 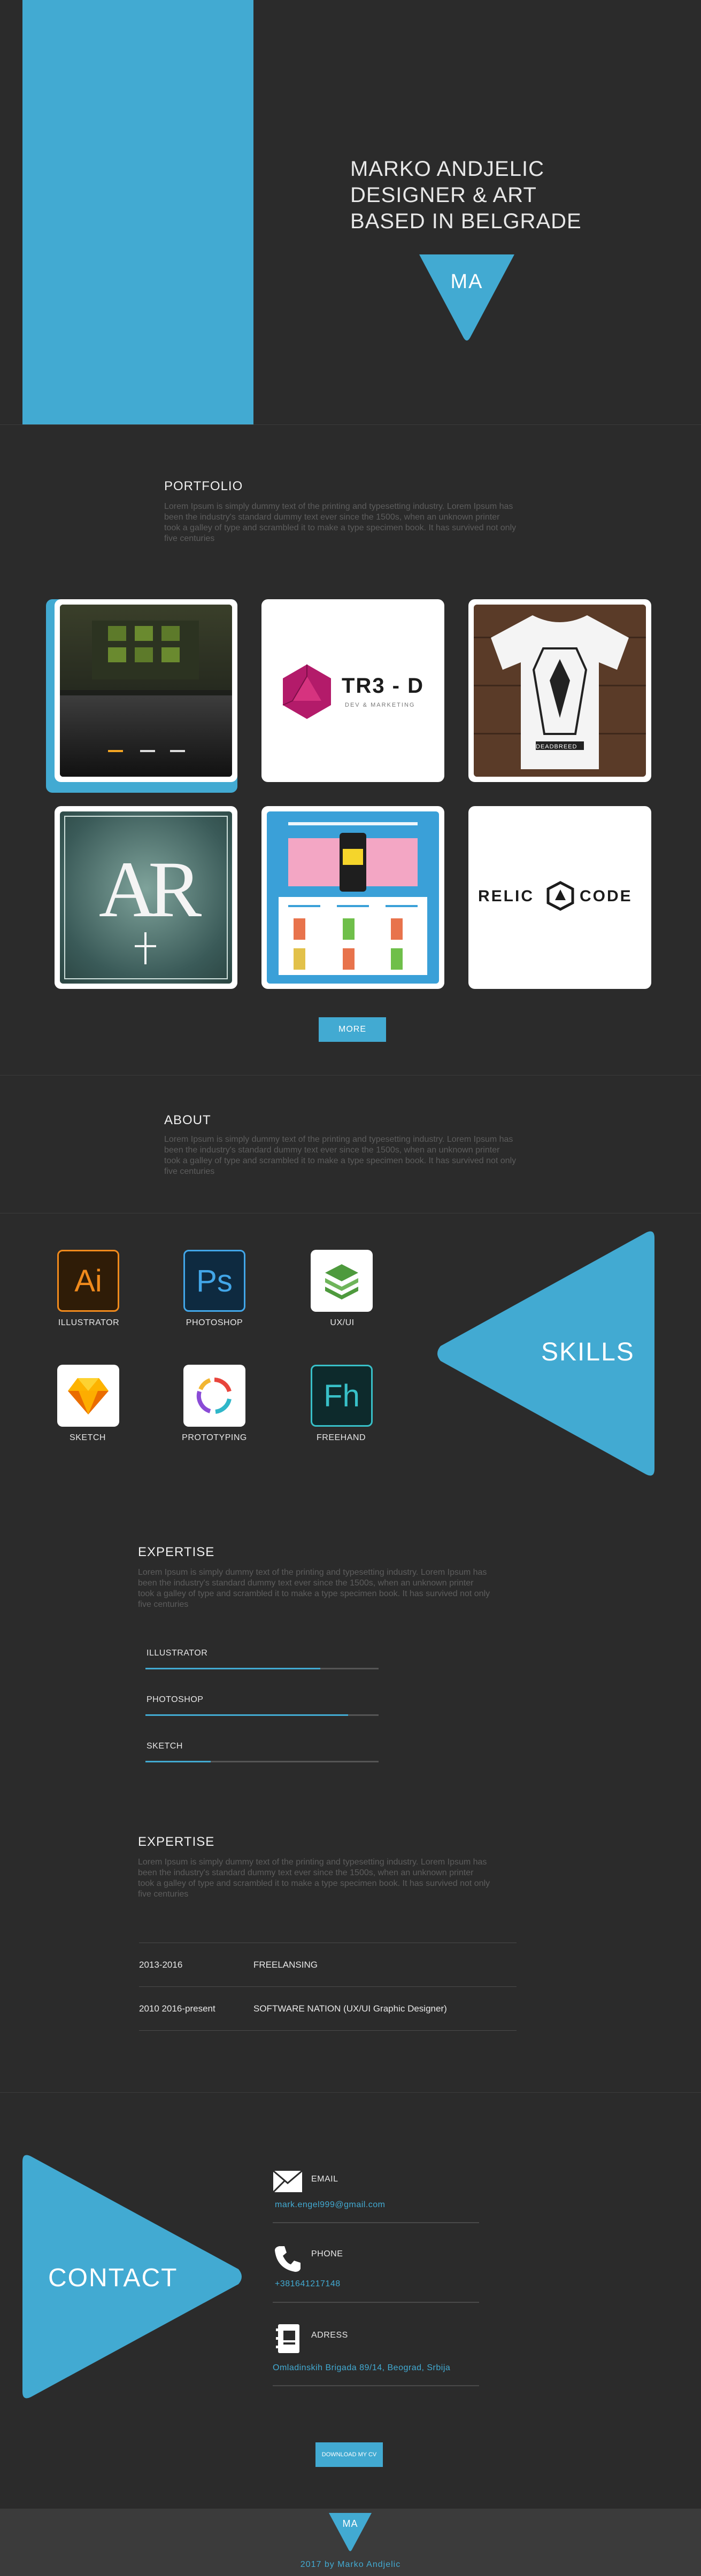 I want to click on triangle-icon, so click(x=467, y=297).